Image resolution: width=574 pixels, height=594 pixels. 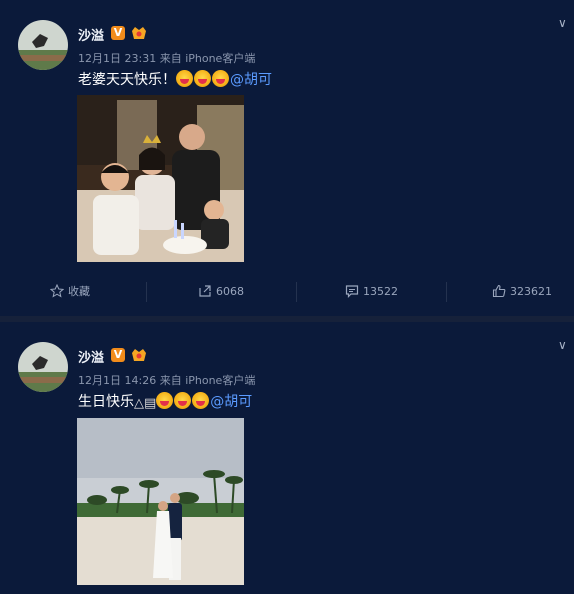 I want to click on favorite-label: 收藏, so click(x=79, y=291).